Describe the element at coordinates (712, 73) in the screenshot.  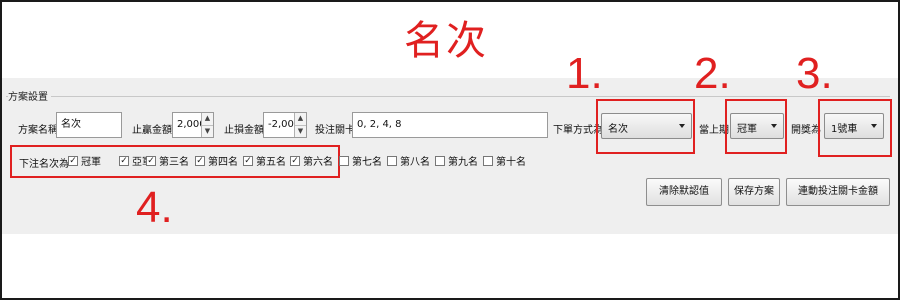
I see `annotation-2: 2.` at that location.